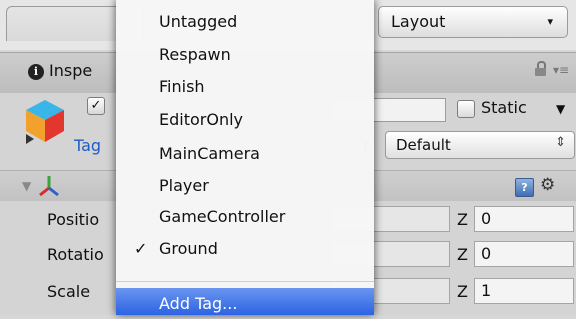 The width and height of the screenshot is (576, 319). I want to click on menu-item-label: EditorOnly, so click(201, 119).